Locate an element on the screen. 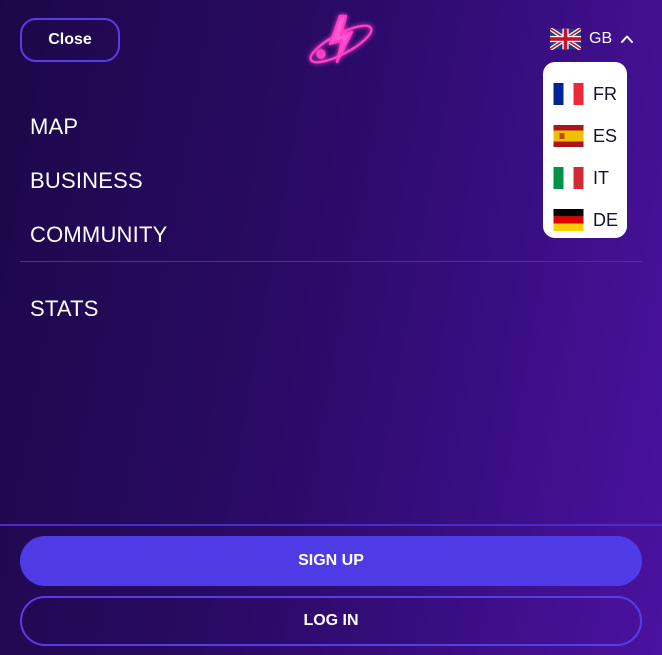 This screenshot has width=662, height=655. uk-flag-icon is located at coordinates (565, 39).